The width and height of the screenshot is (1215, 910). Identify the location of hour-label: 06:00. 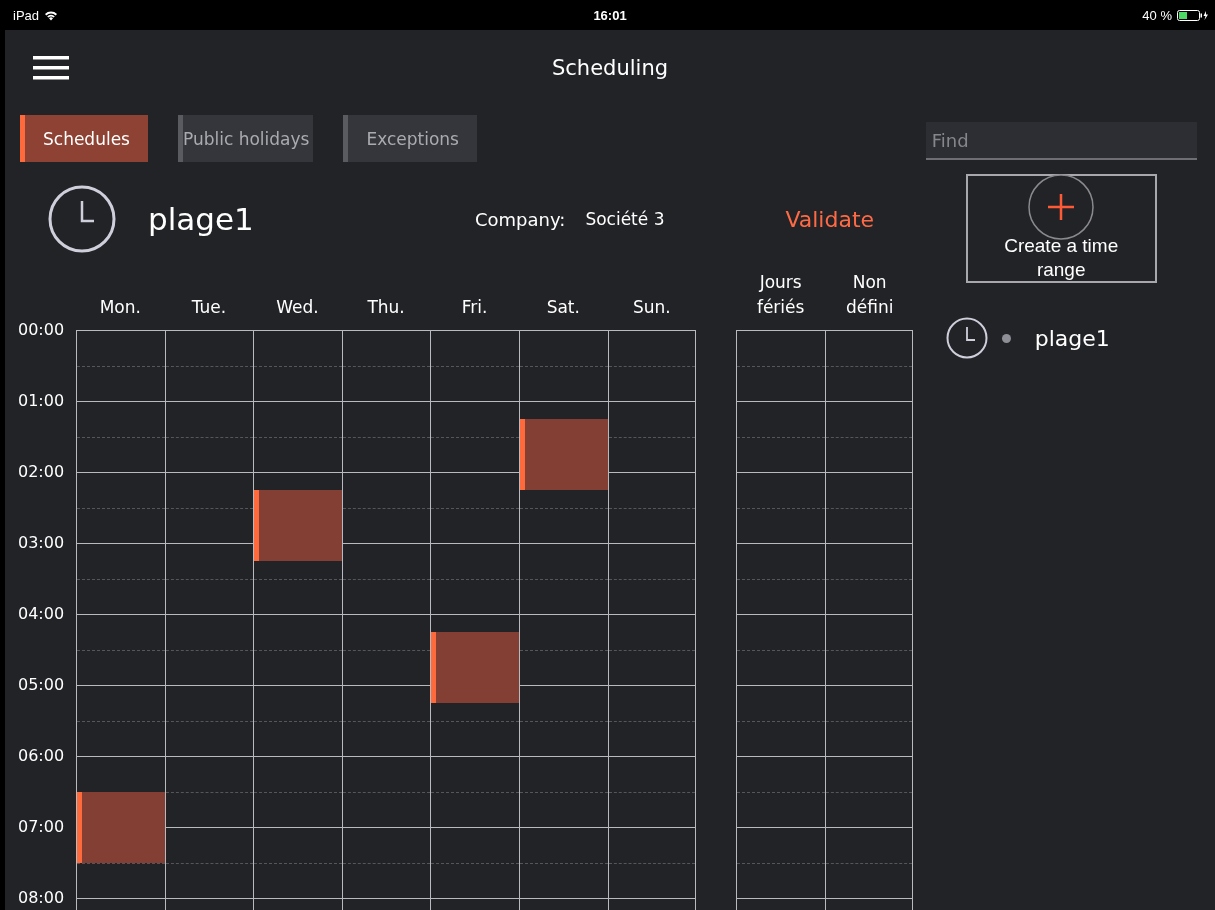
(41, 756).